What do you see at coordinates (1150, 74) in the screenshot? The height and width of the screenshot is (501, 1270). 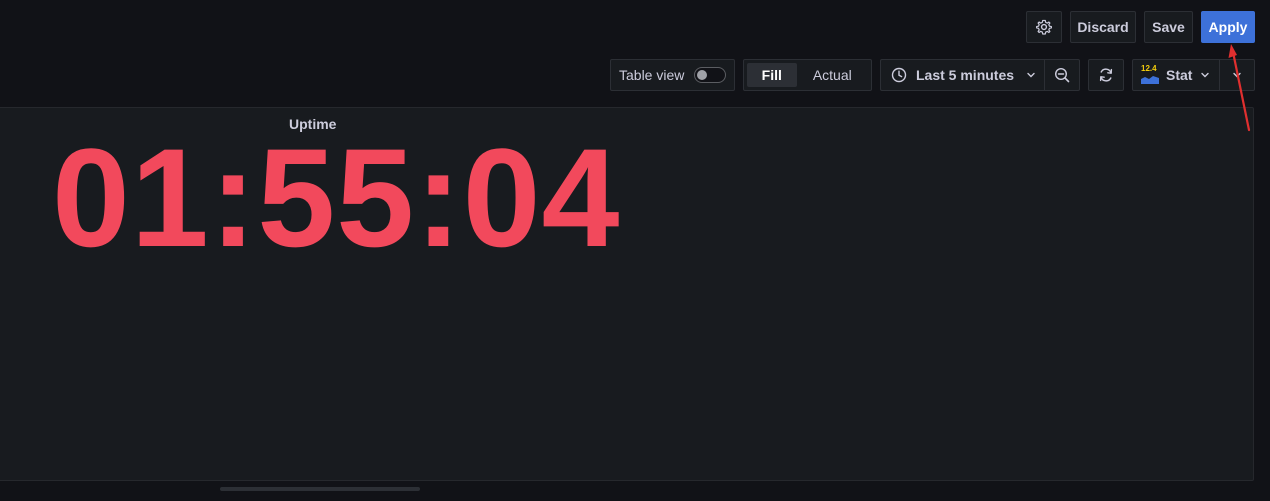 I see `stat-viz-icon: 12.4` at bounding box center [1150, 74].